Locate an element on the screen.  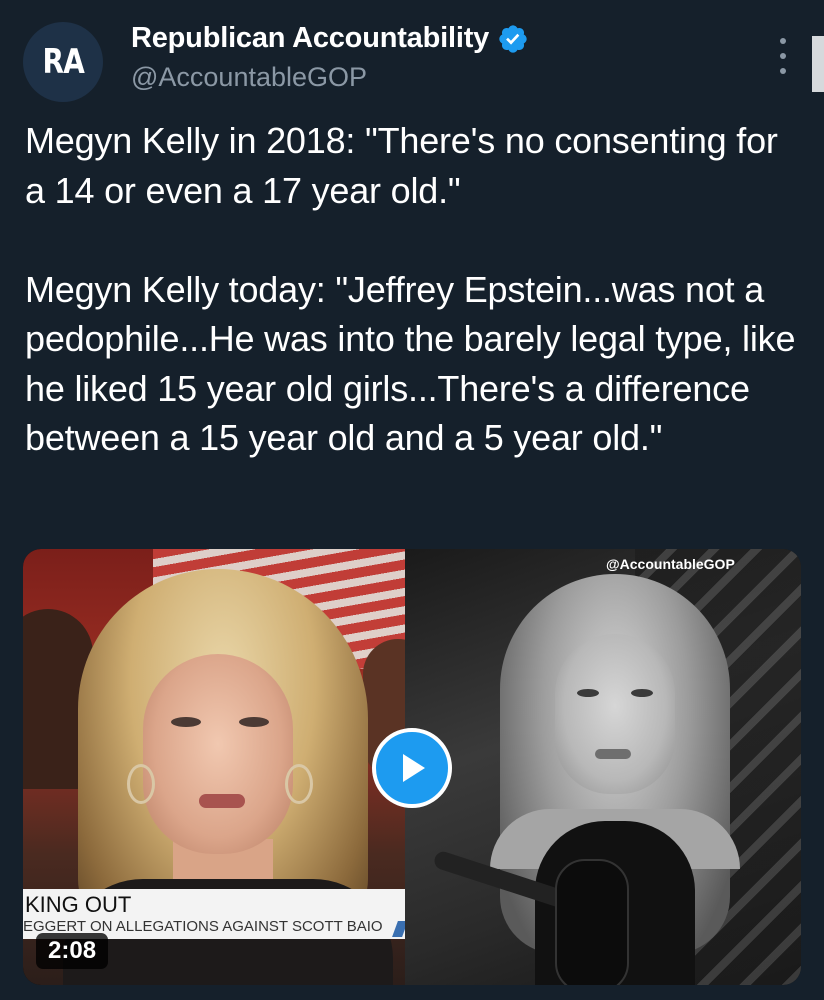
avatar-initials: RA is located at coordinates (63, 62).